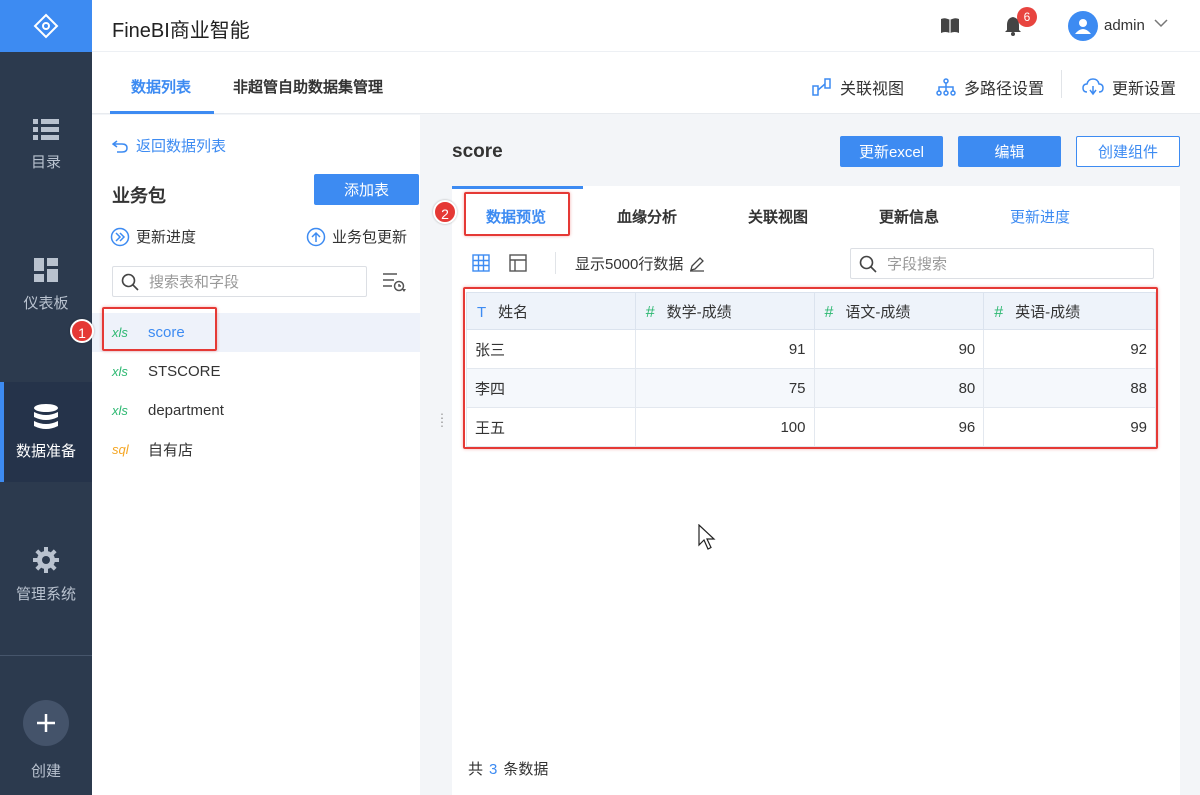 The height and width of the screenshot is (795, 1200). I want to click on row-count-footer: 共 3 条数据, so click(508, 768).